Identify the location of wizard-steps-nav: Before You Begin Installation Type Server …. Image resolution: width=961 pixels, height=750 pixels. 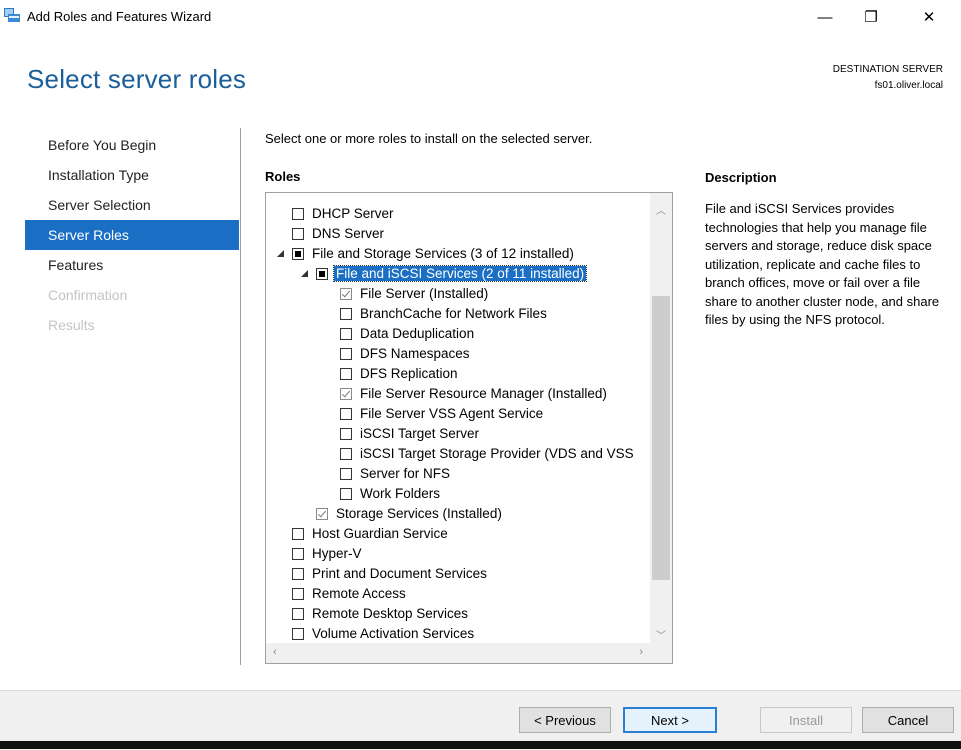
(132, 235).